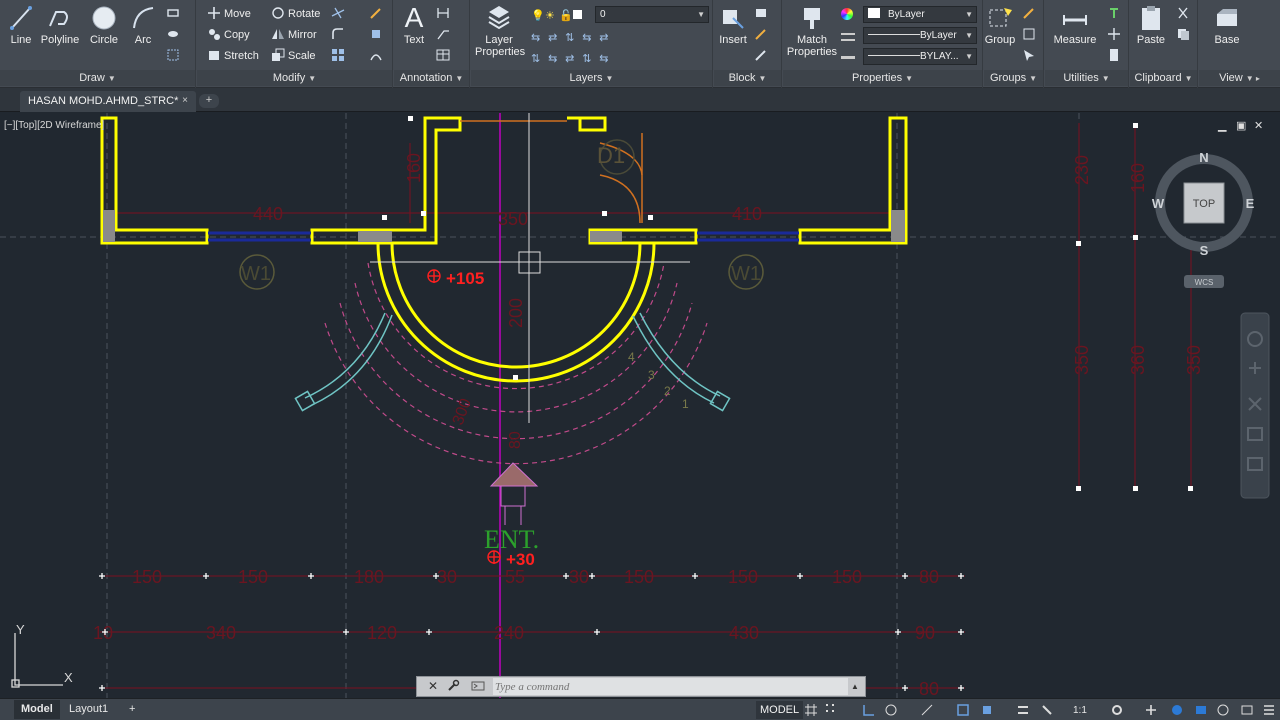  What do you see at coordinates (1075, 25) in the screenshot?
I see `measure-button: Measure` at bounding box center [1075, 25].